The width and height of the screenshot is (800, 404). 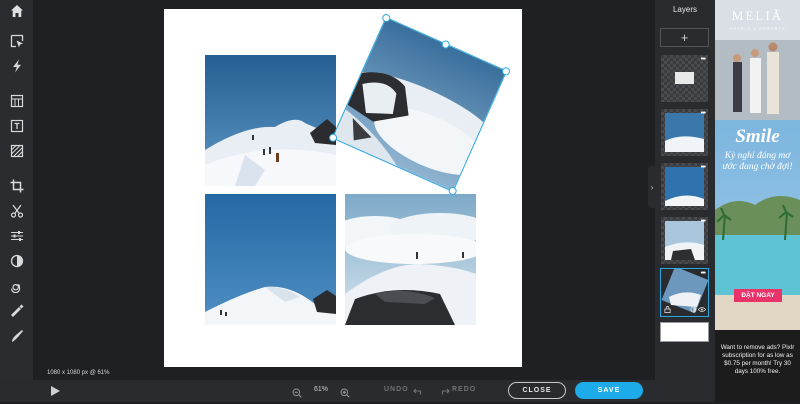 I want to click on layout-icon, so click(x=16, y=100).